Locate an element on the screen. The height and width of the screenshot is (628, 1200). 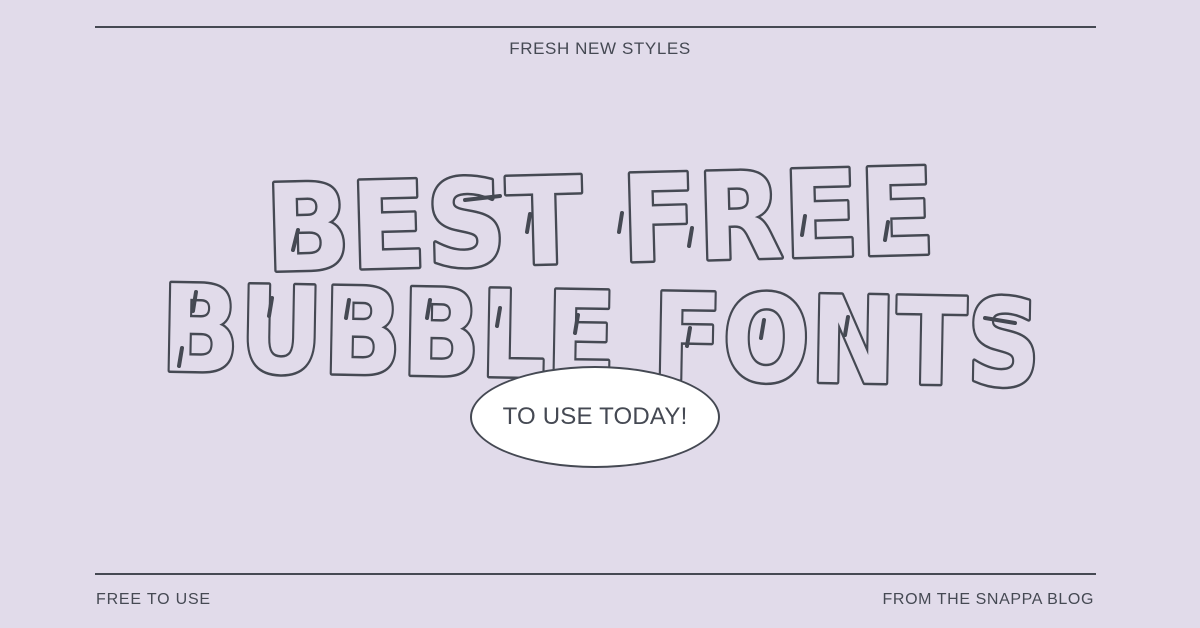
footer-right-text: FROM THE SNAPPA BLOG is located at coordinates (988, 599).